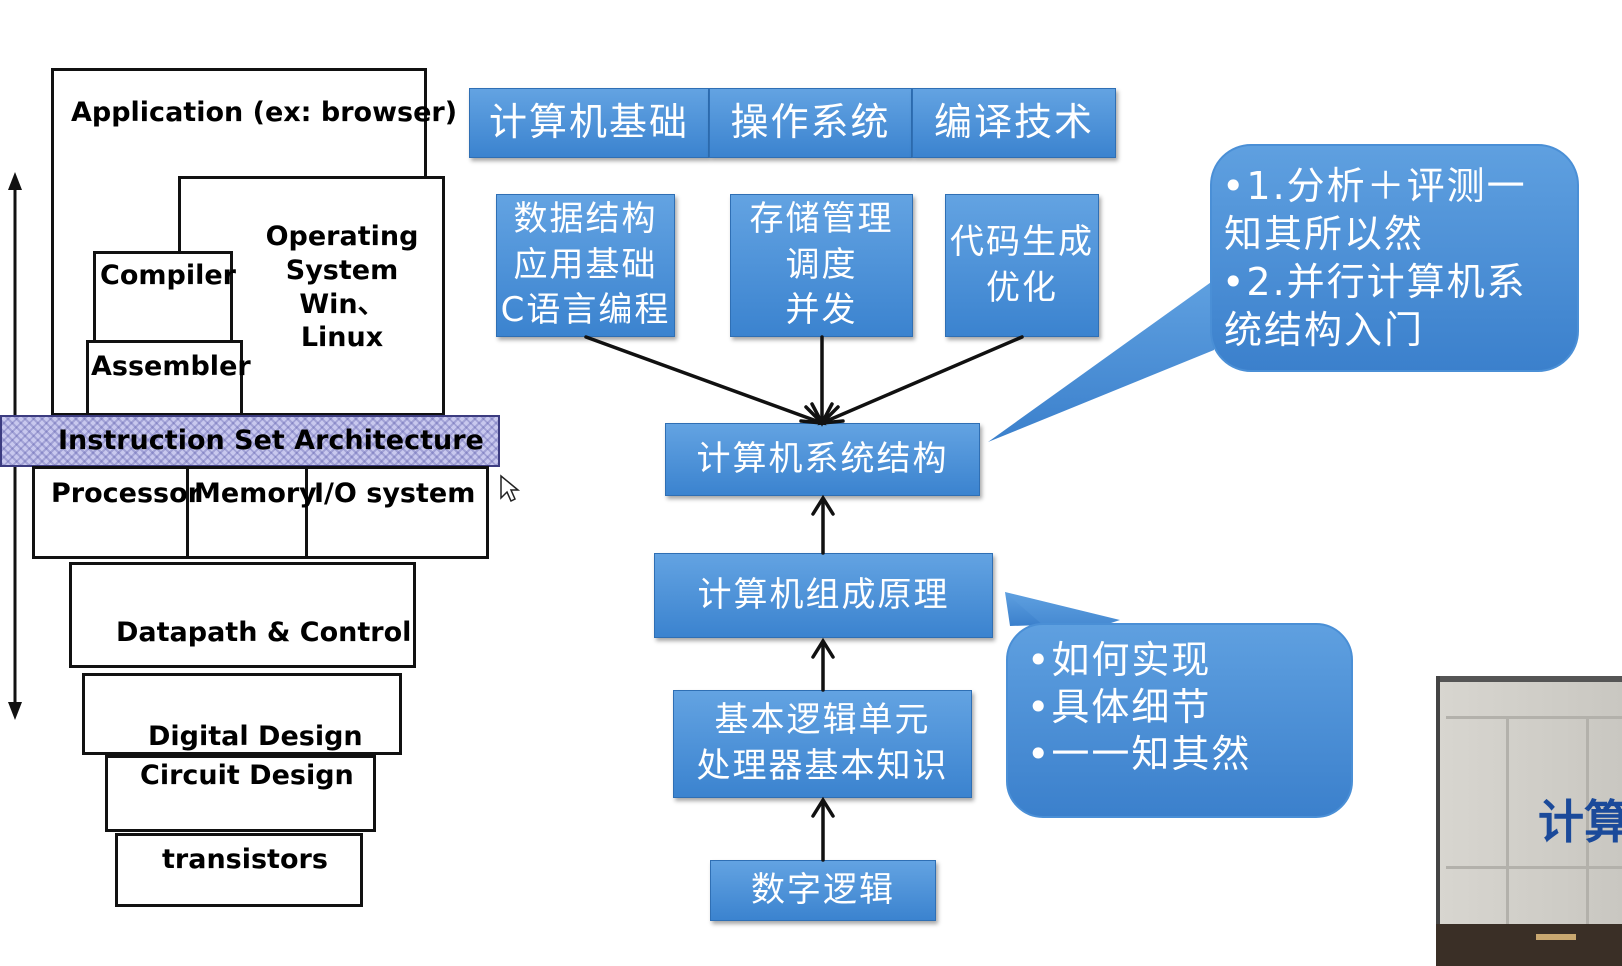 The width and height of the screenshot is (1622, 966). I want to click on thumbnail-partial-title: 计算, so click(1580, 822).